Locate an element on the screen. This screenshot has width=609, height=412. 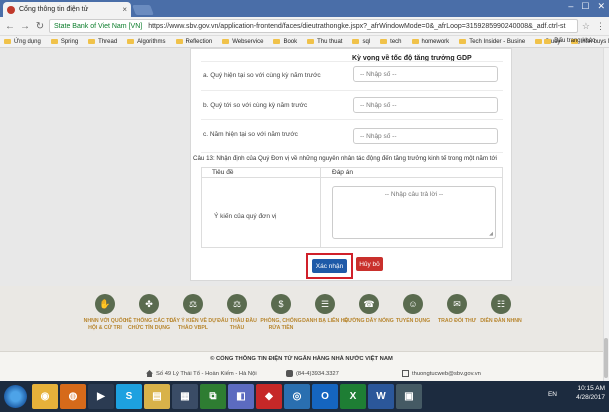
address-text: Số 49 Lý Thái Tổ - Hoàn Kiếm - Hà Nội is located at coordinates (206, 373).